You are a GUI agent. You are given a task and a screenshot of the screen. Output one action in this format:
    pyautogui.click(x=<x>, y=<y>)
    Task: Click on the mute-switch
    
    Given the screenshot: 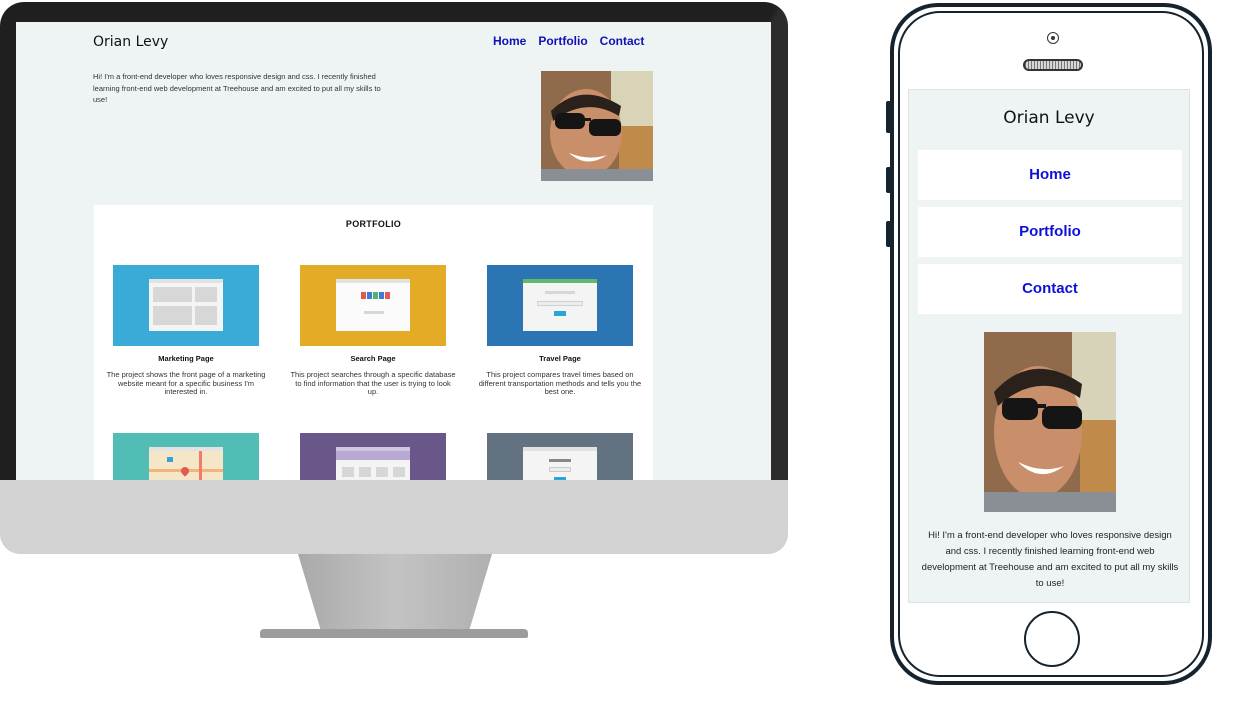 What is the action you would take?
    pyautogui.click(x=888, y=117)
    